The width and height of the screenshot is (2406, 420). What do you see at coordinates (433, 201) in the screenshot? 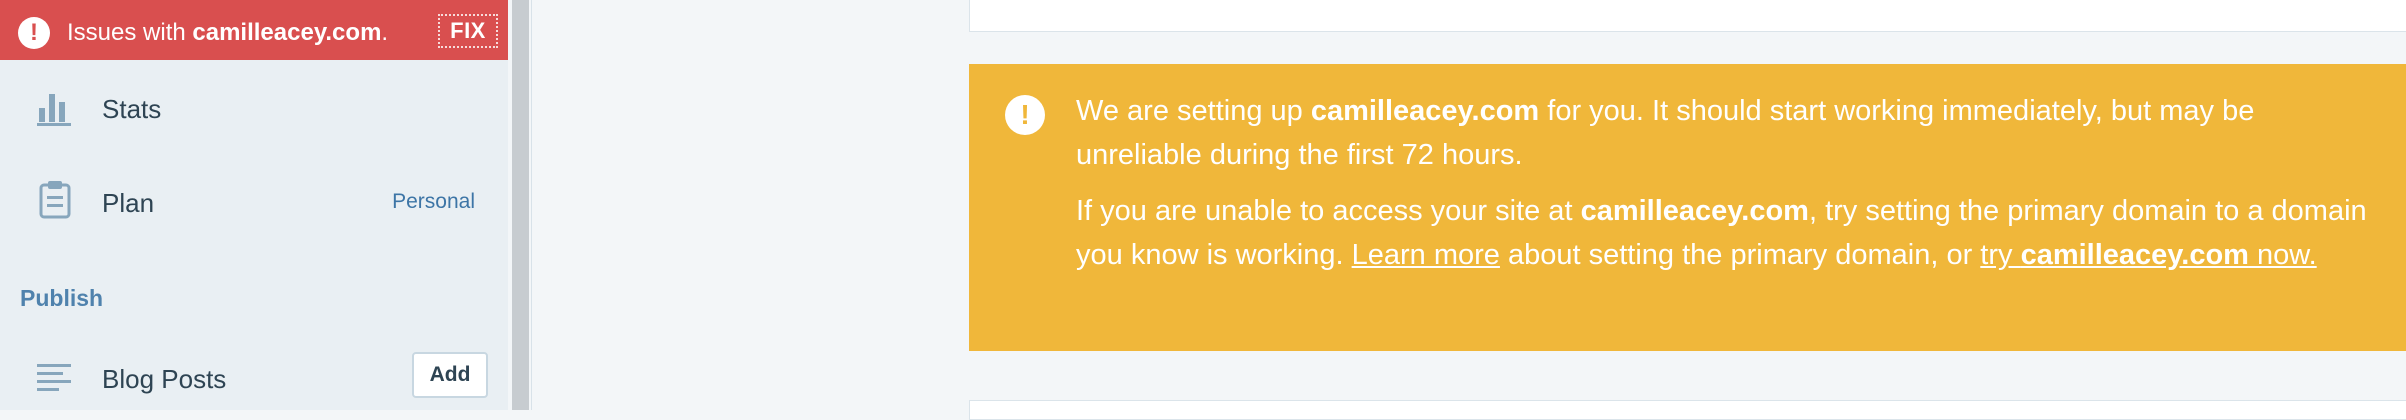
I see `plan-name: Personal` at bounding box center [433, 201].